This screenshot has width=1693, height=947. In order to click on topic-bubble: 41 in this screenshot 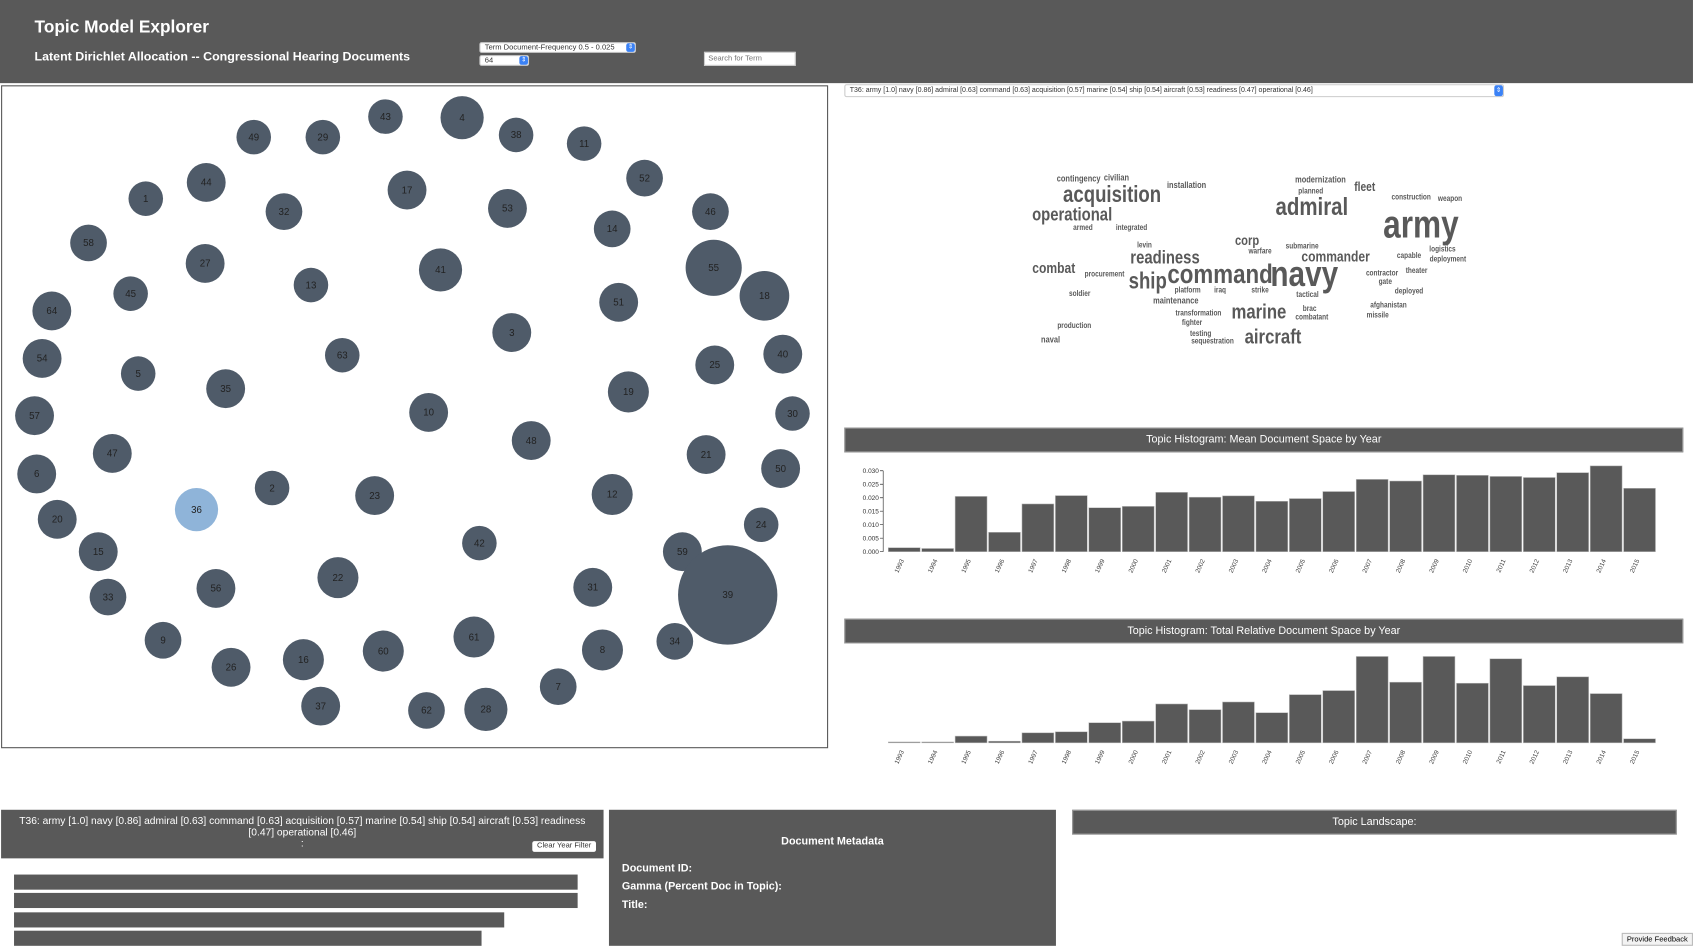, I will do `click(440, 270)`.